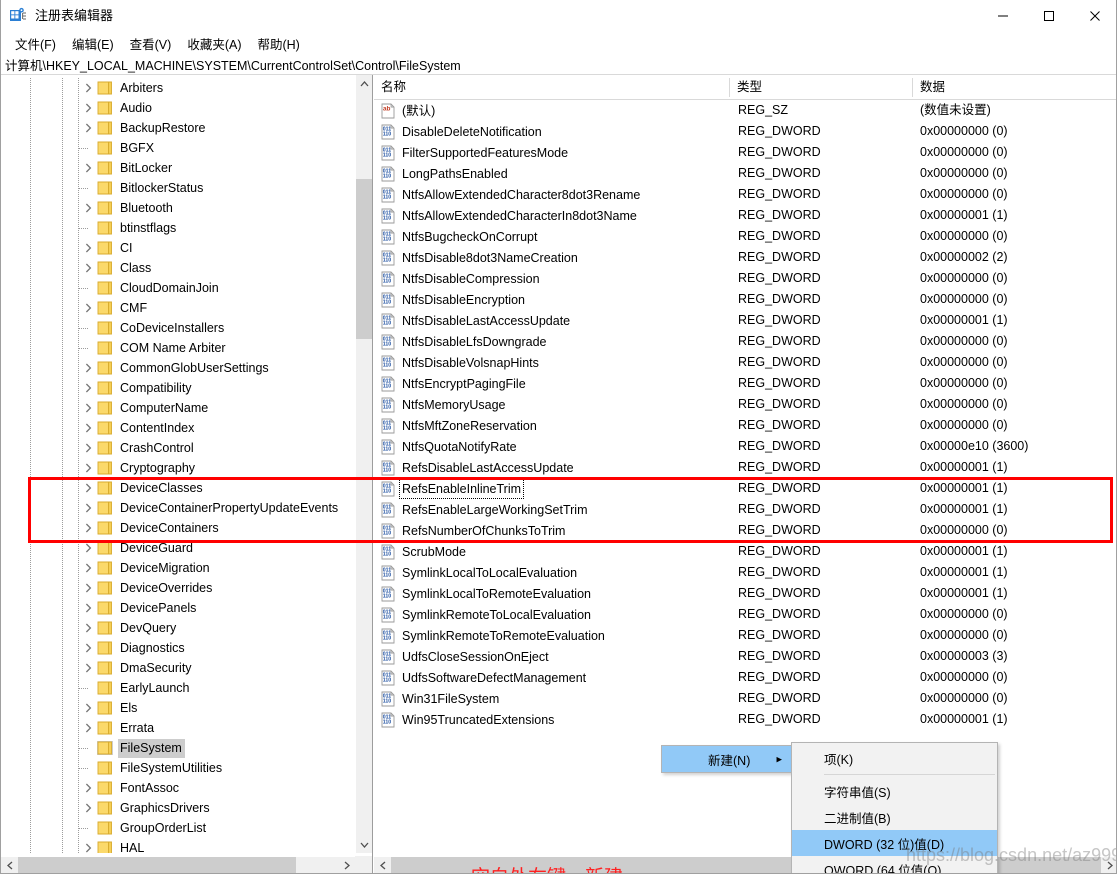  What do you see at coordinates (178, 428) in the screenshot?
I see `tree-item-contentindex: ContentIndex` at bounding box center [178, 428].